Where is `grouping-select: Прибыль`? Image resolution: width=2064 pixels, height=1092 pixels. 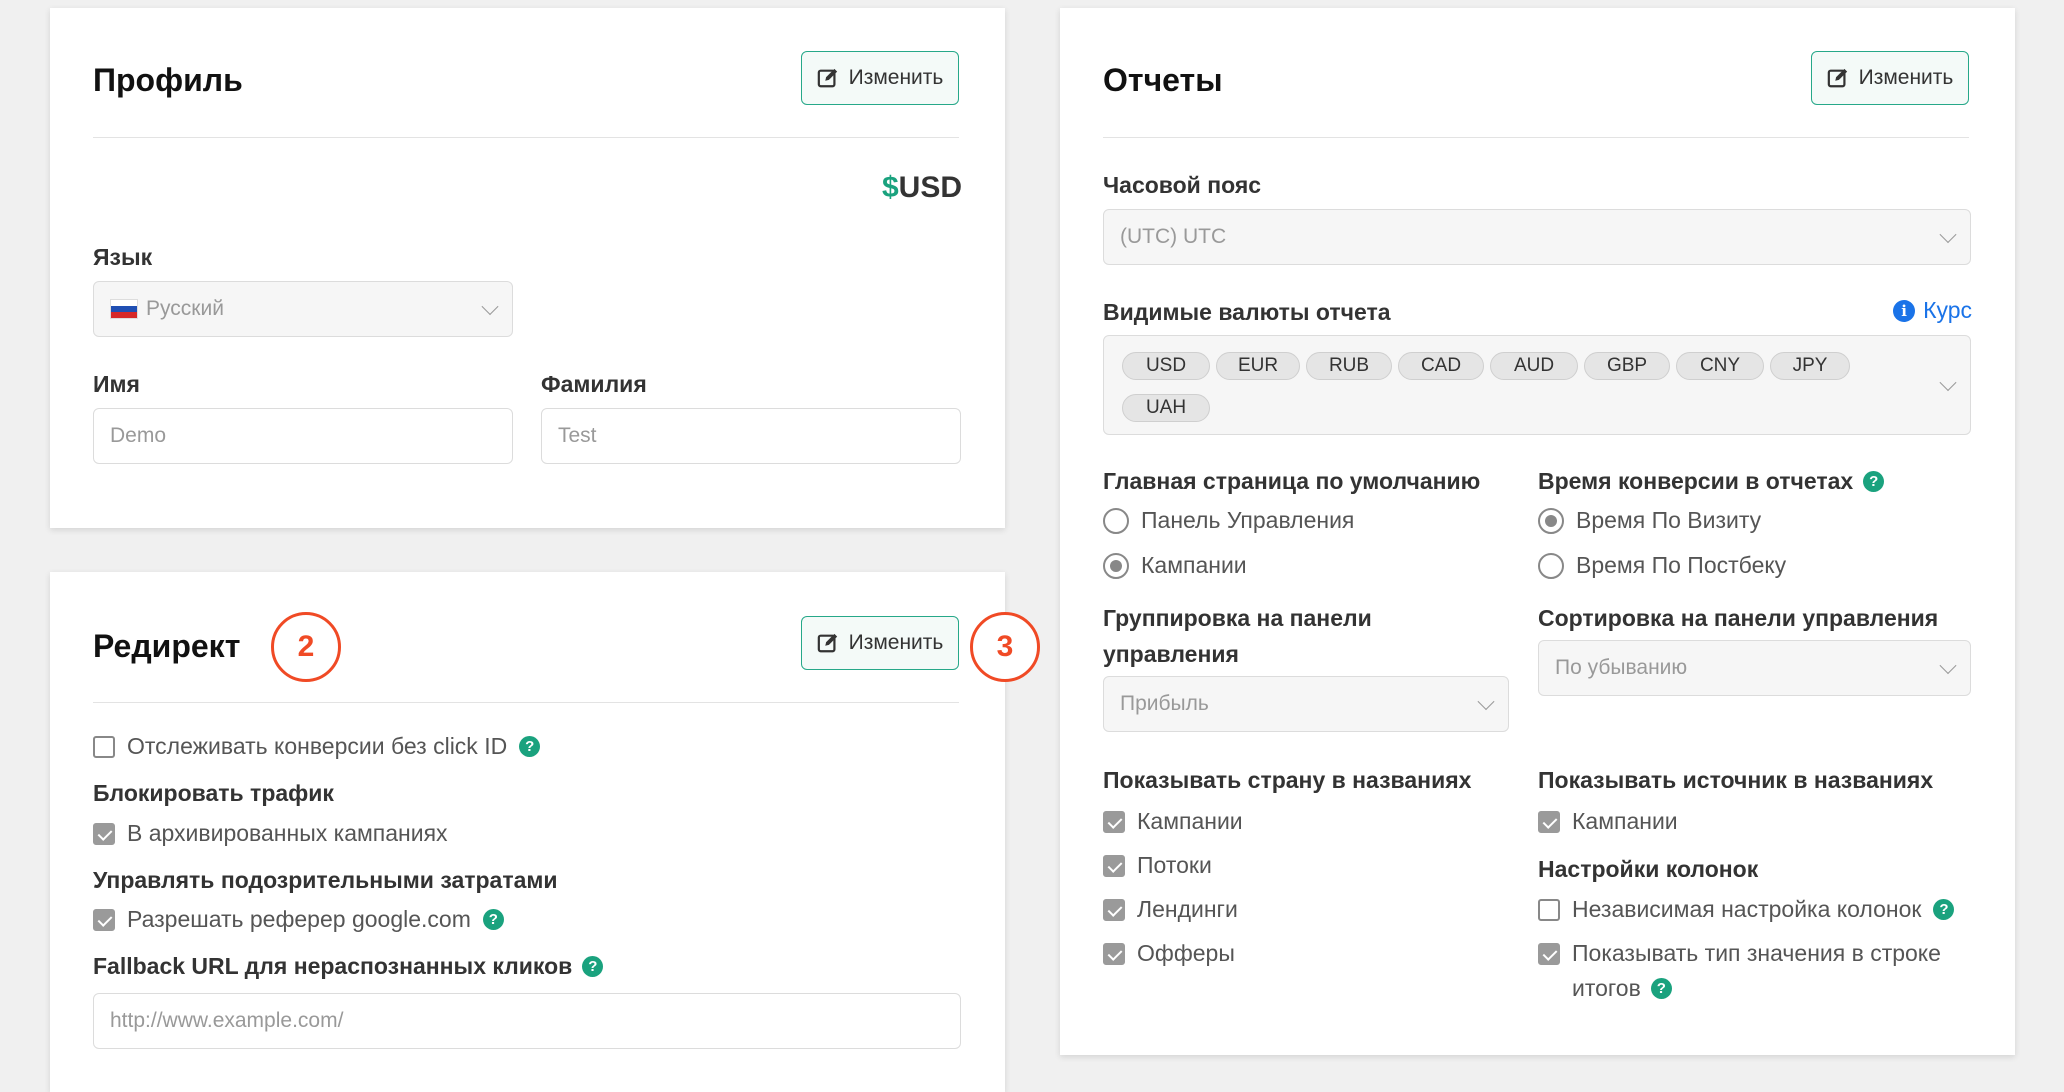 grouping-select: Прибыль is located at coordinates (1306, 704).